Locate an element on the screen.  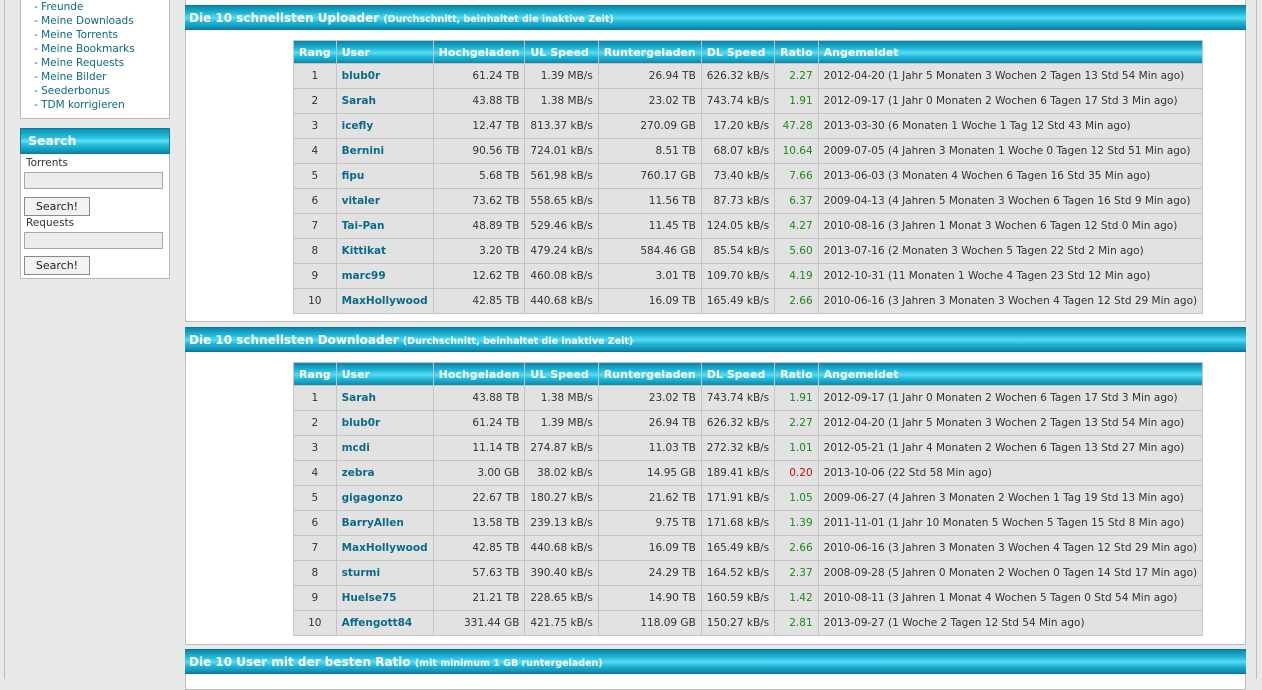
user-link: zebra is located at coordinates (358, 473).